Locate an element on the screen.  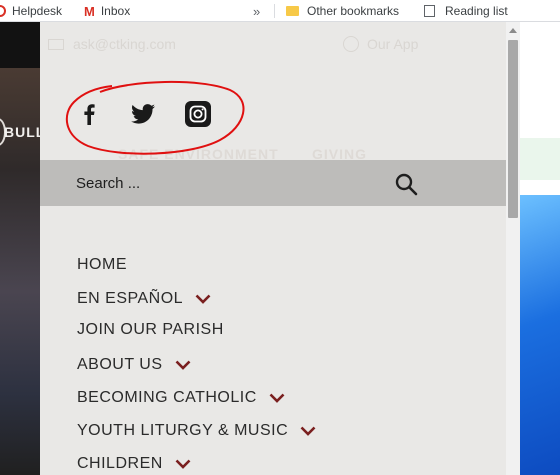
menu-item-label: JOIN OUR PARISH is located at coordinates (150, 329).